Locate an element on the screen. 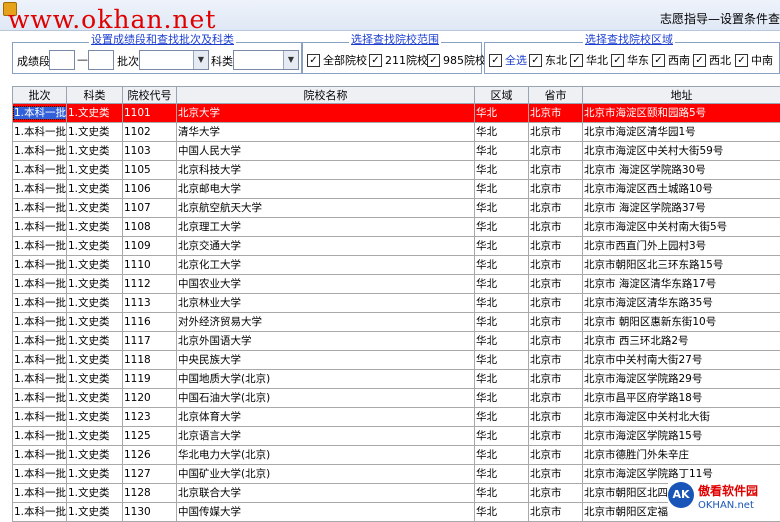  table-cell: 北京市西直门外上园村3号 is located at coordinates (681, 246).